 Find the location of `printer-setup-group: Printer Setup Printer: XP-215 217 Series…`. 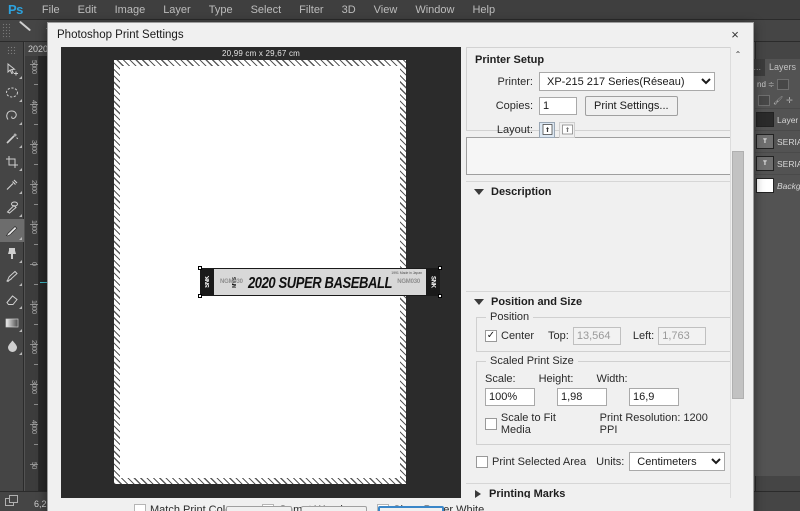

printer-setup-group: Printer Setup Printer: XP-215 217 Series… is located at coordinates (605, 92).